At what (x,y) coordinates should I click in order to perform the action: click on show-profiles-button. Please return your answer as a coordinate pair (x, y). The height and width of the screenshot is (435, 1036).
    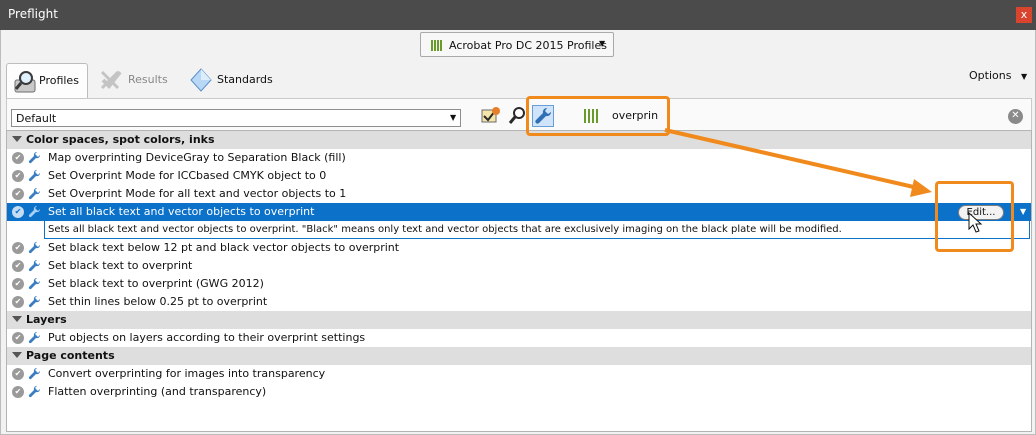
    Looking at the image, I should click on (491, 116).